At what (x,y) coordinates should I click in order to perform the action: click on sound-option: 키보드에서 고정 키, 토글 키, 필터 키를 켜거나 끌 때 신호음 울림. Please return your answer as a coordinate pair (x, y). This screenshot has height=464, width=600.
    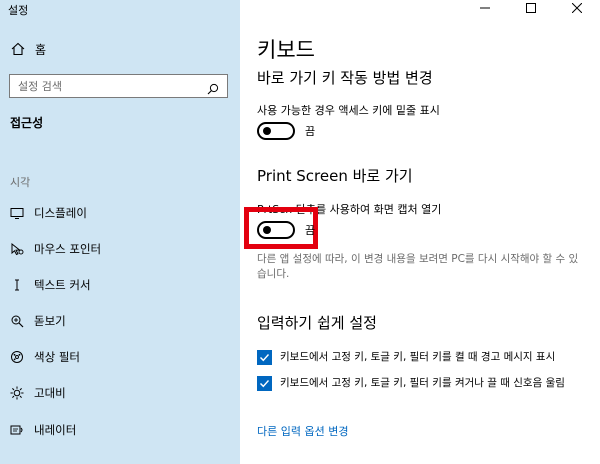
    Looking at the image, I should click on (428, 383).